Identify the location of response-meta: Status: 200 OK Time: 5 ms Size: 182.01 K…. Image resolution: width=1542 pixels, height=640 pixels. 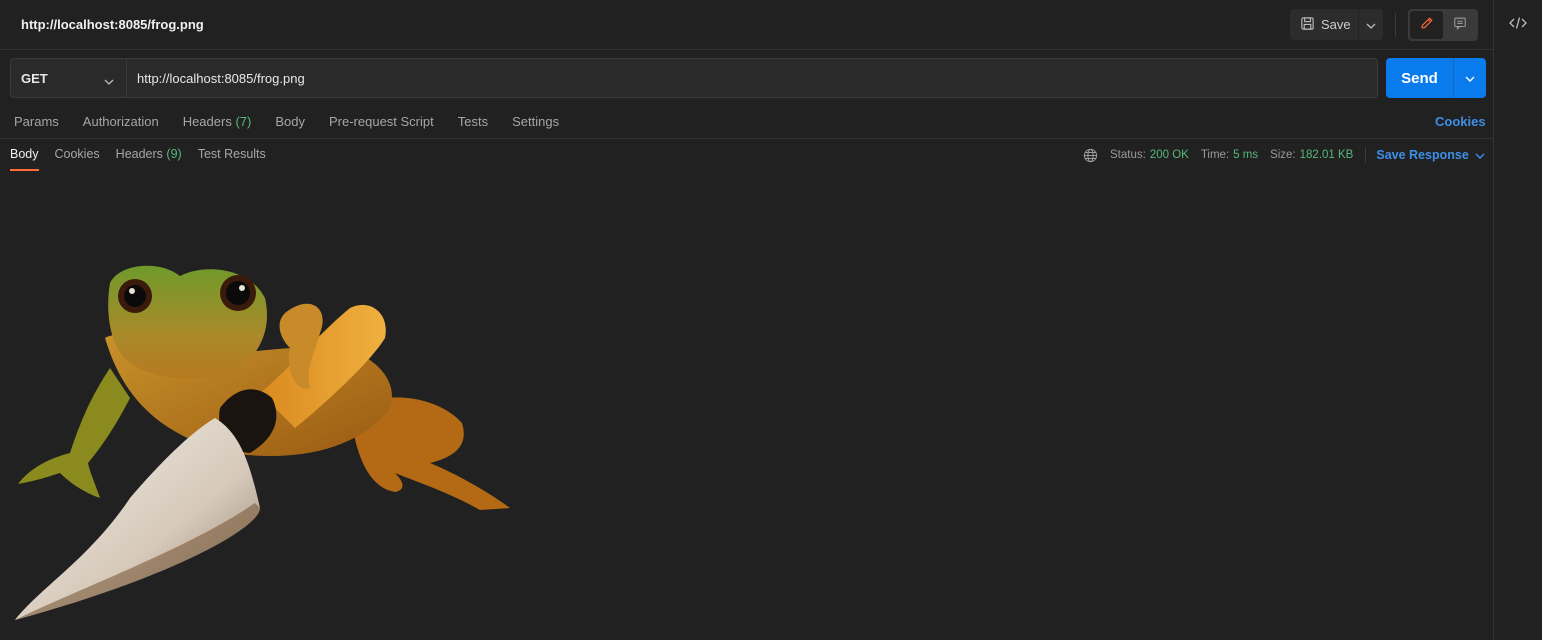
(1284, 155).